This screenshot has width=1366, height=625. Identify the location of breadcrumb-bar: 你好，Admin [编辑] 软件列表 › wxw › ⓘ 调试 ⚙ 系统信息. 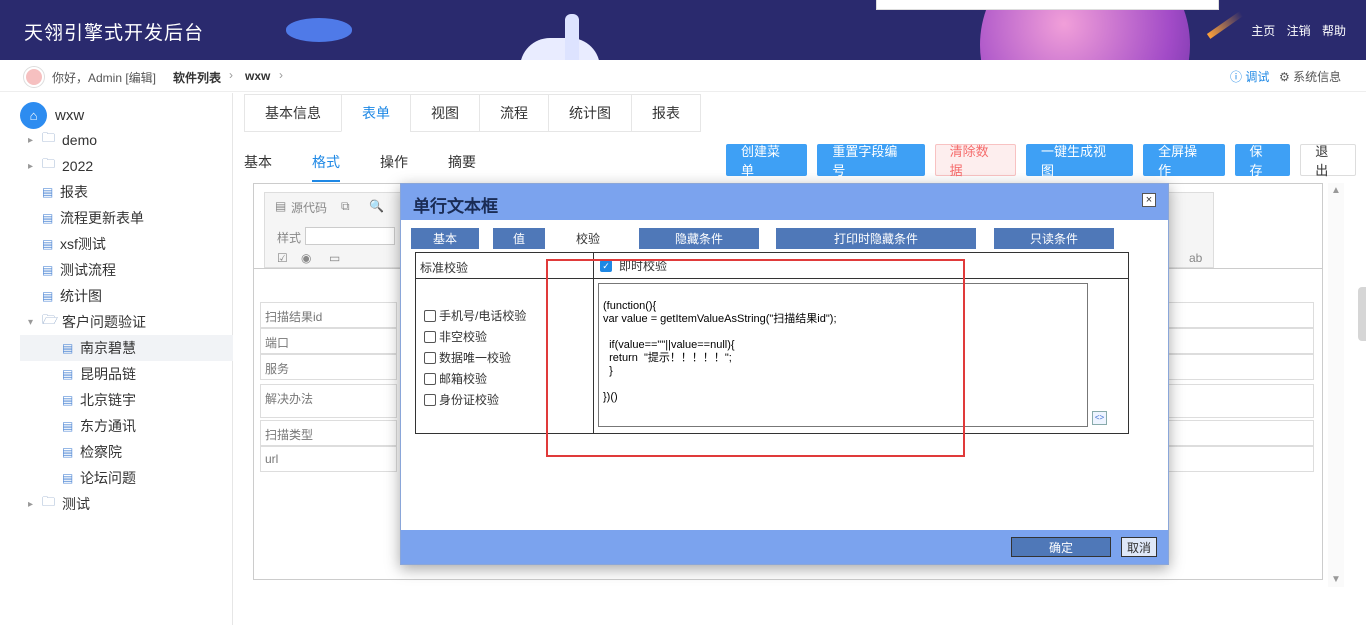
(683, 76).